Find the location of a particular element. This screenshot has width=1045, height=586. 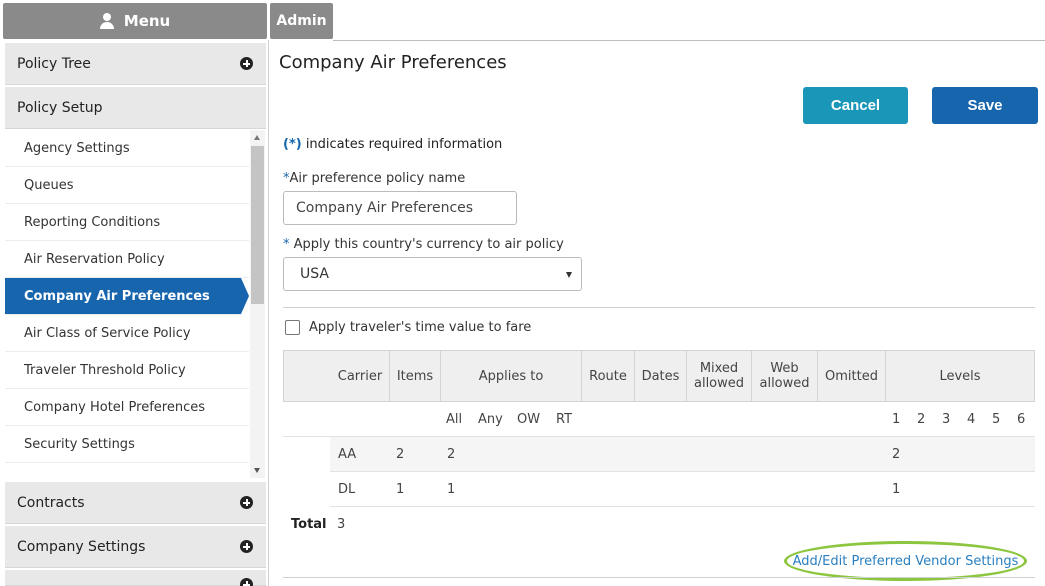

subheader-level-1: 1 is located at coordinates (896, 419).